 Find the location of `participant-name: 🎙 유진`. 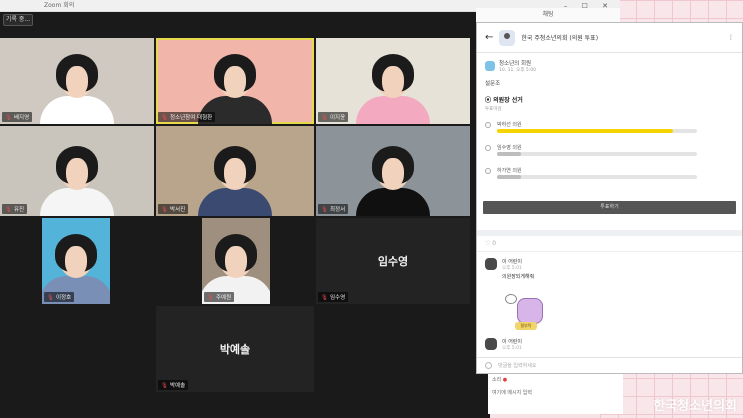

participant-name: 🎙 유진 is located at coordinates (15, 209).